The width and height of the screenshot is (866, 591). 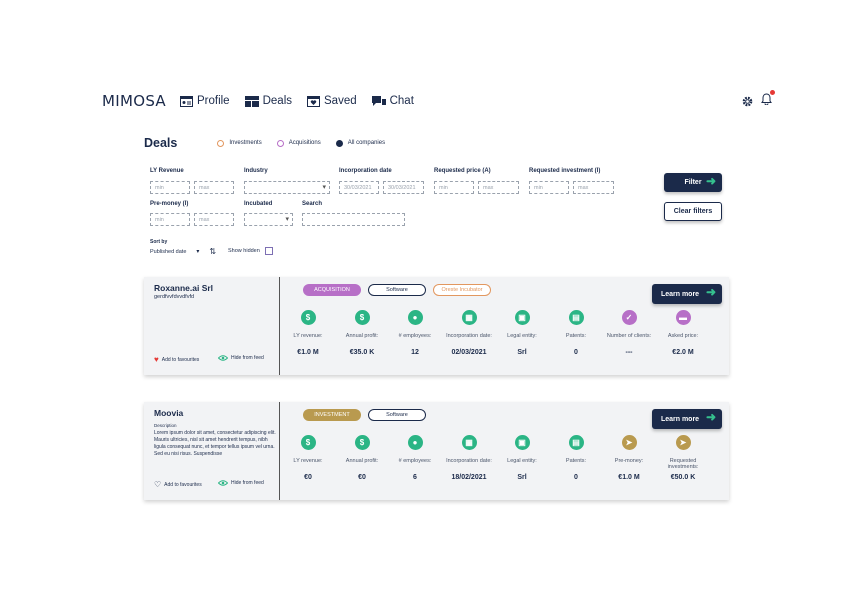 I want to click on radio-all-companies: All companies, so click(x=360, y=143).